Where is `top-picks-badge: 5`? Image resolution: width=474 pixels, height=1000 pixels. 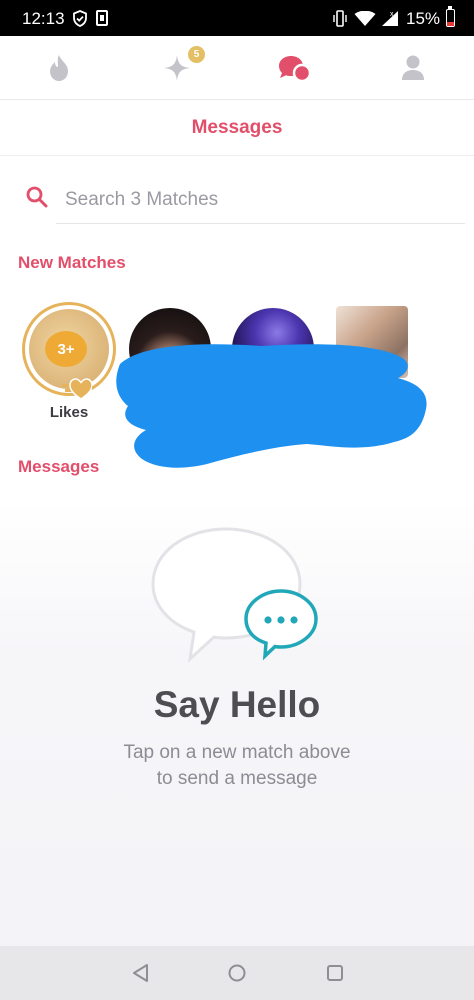 top-picks-badge: 5 is located at coordinates (196, 54).